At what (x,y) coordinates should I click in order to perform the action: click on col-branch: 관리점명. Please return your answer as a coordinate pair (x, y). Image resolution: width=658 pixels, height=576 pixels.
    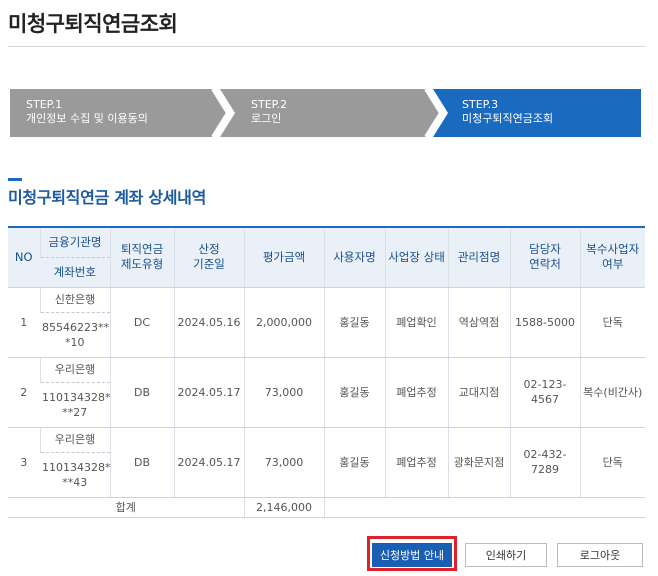
    Looking at the image, I should click on (478, 257).